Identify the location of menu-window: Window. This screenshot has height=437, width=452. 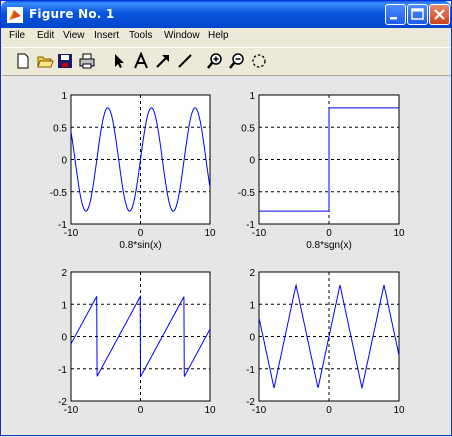
(182, 35).